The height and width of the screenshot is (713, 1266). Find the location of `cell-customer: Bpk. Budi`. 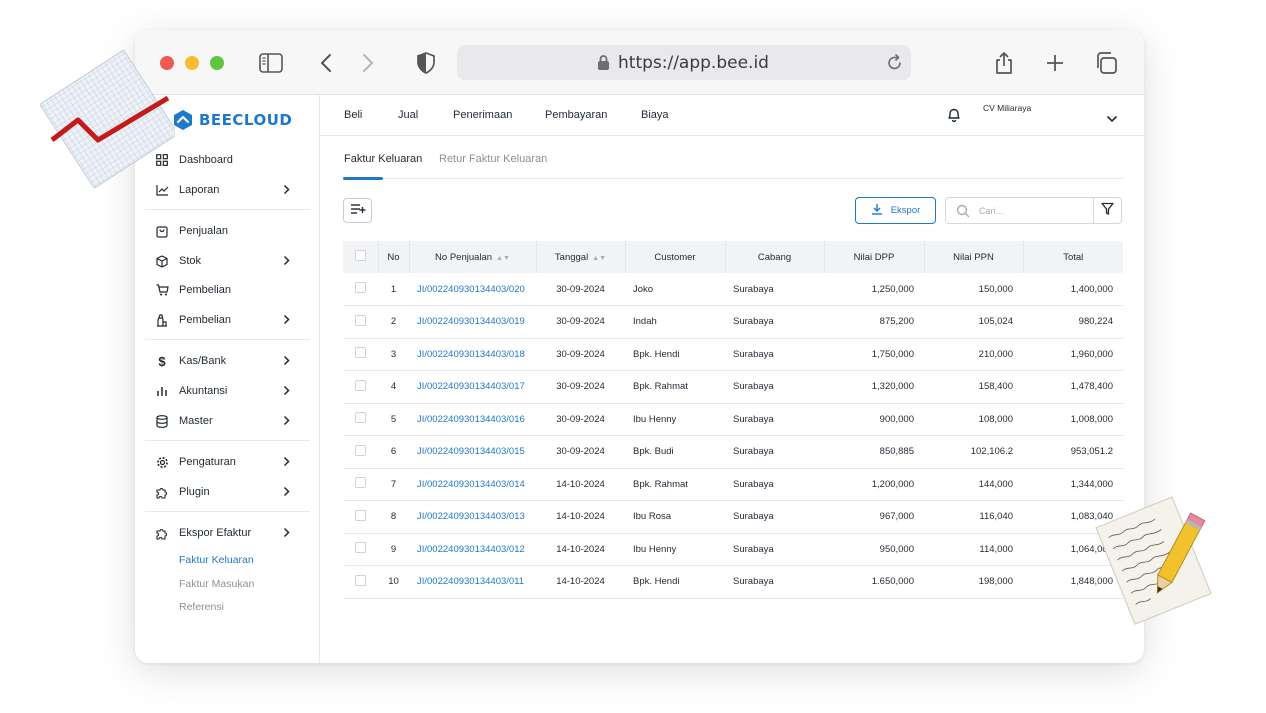

cell-customer: Bpk. Budi is located at coordinates (653, 452).